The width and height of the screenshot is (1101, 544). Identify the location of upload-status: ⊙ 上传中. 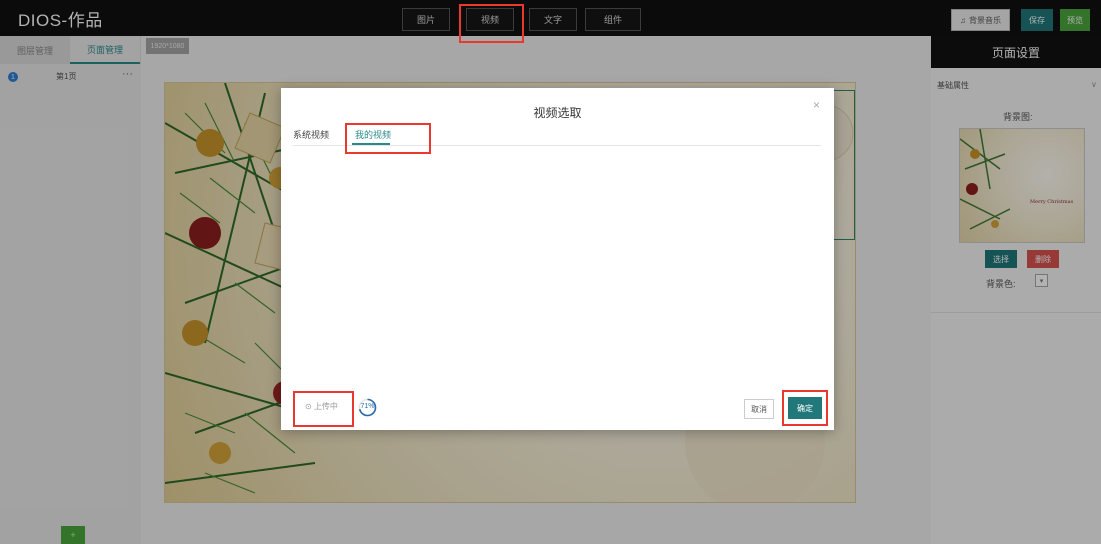
(321, 406).